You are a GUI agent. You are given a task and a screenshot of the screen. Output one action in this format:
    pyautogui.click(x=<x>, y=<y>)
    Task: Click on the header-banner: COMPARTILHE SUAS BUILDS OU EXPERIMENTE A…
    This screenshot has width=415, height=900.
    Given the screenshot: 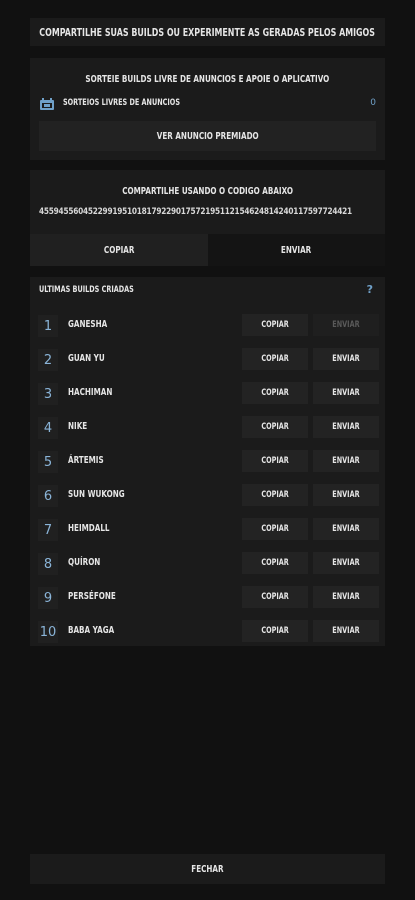 What is the action you would take?
    pyautogui.click(x=207, y=32)
    